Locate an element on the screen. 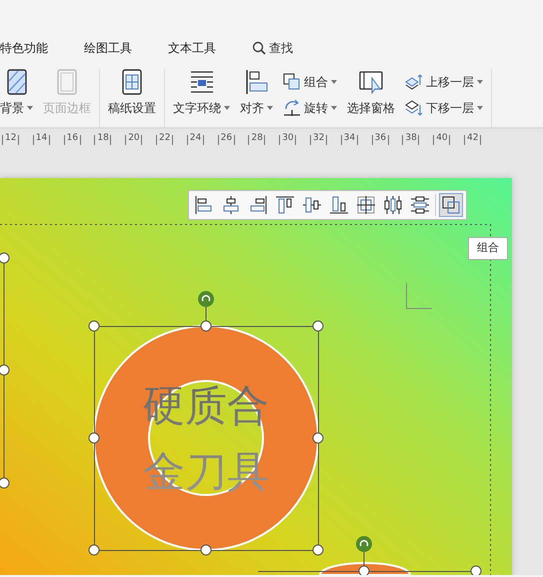 The height and width of the screenshot is (577, 543). tooltip: 组合 is located at coordinates (488, 248).